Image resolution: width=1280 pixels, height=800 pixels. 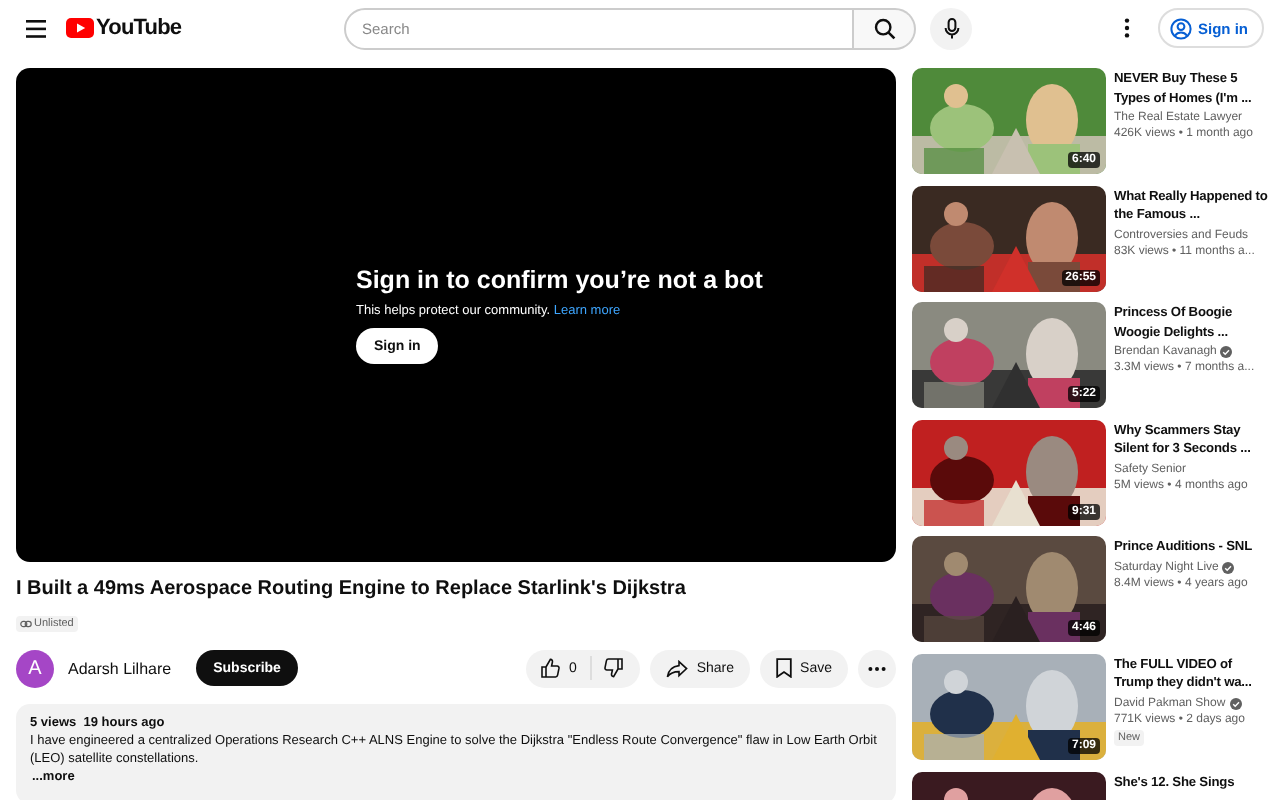 I want to click on bookmark-icon, so click(x=784, y=668).